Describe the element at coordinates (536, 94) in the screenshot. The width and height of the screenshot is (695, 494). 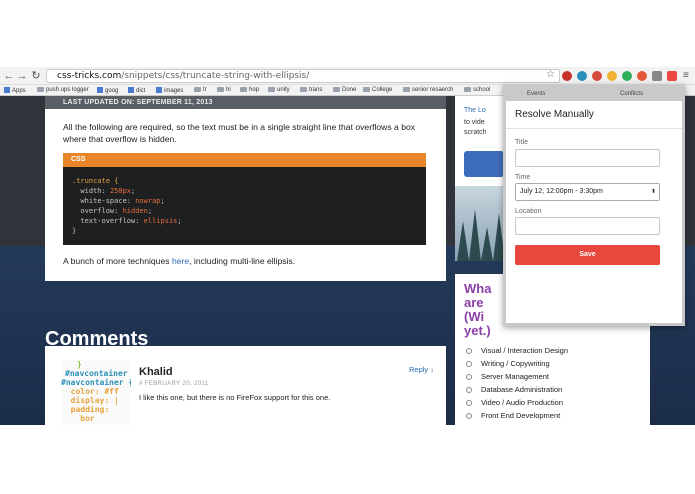
I see `tab-events: Events` at that location.